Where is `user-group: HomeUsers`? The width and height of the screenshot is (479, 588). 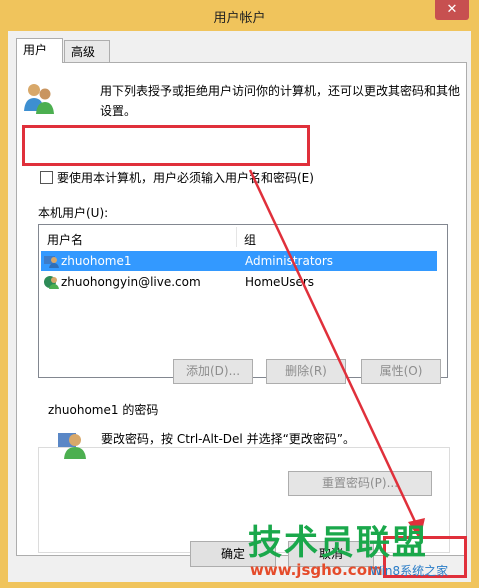
user-group: HomeUsers is located at coordinates (280, 282).